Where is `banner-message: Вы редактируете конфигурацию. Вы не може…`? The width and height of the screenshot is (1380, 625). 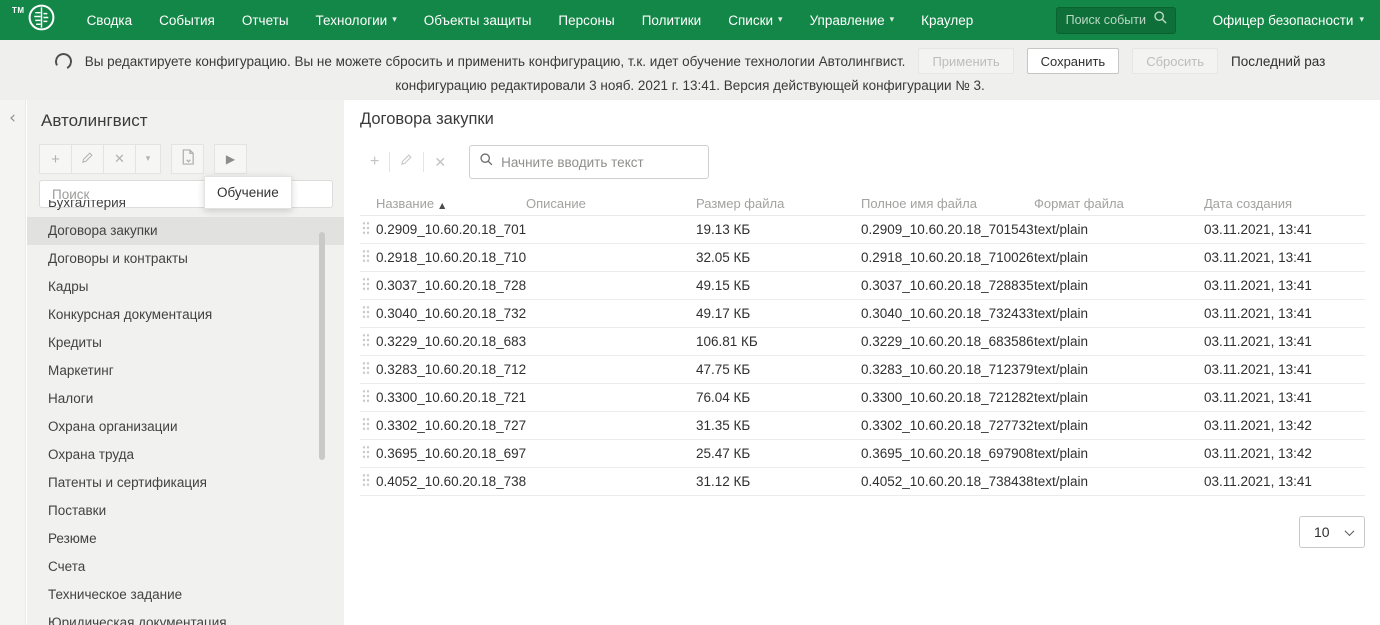
banner-message: Вы редактируете конфигурацию. Вы не може… is located at coordinates (495, 61).